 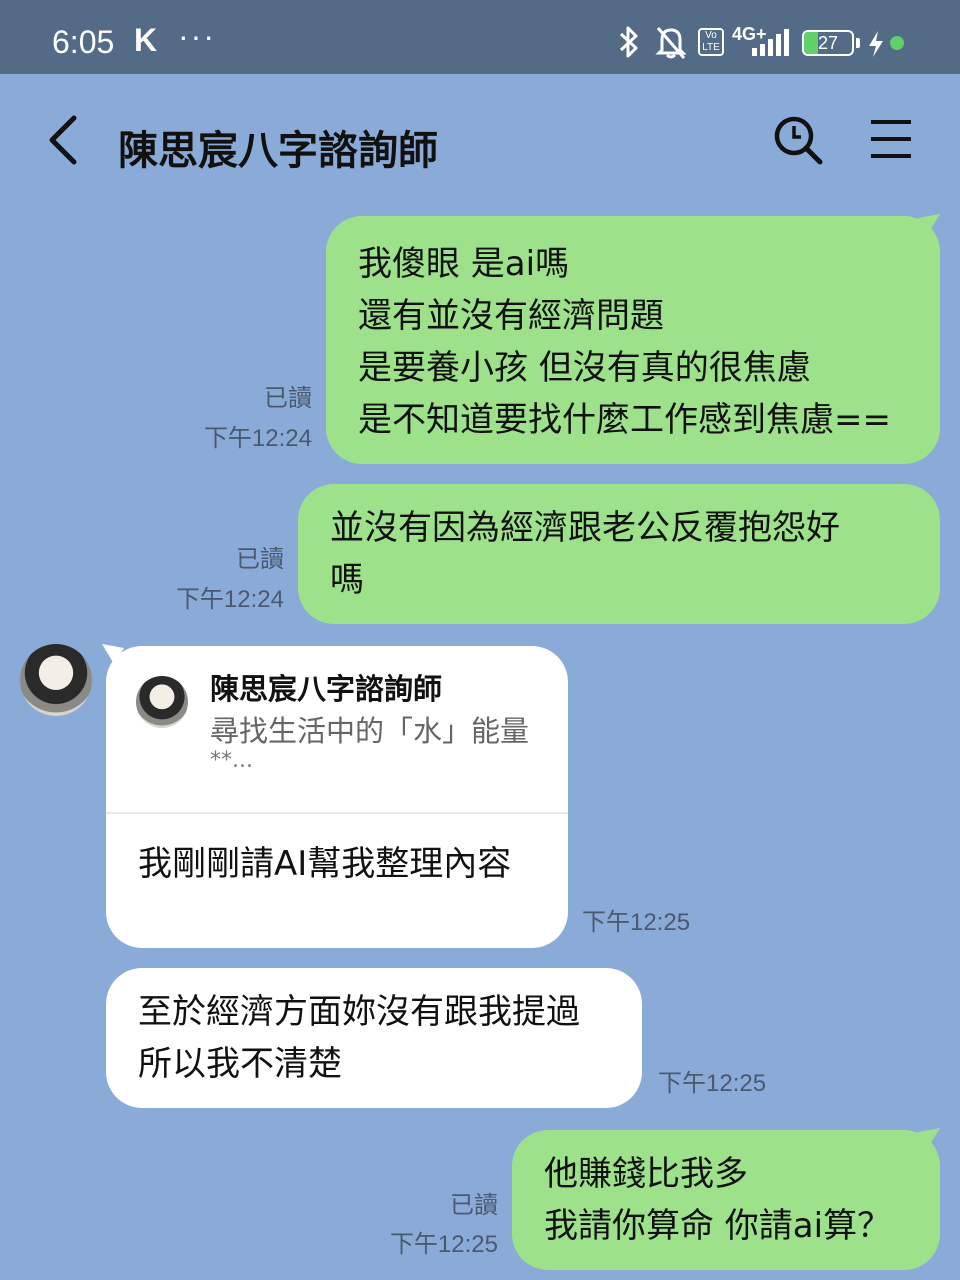 What do you see at coordinates (464, 264) in the screenshot?
I see `message-line: 我傻眼 是ai嗎` at bounding box center [464, 264].